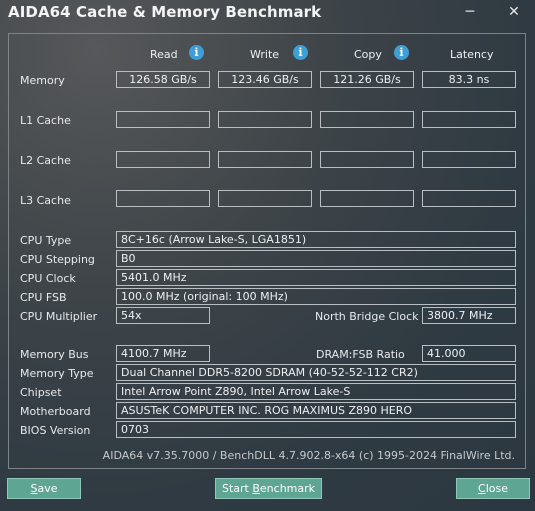 Image resolution: width=535 pixels, height=511 pixels. What do you see at coordinates (265, 79) in the screenshot?
I see `memory-write-value: 123.46 GB/s` at bounding box center [265, 79].